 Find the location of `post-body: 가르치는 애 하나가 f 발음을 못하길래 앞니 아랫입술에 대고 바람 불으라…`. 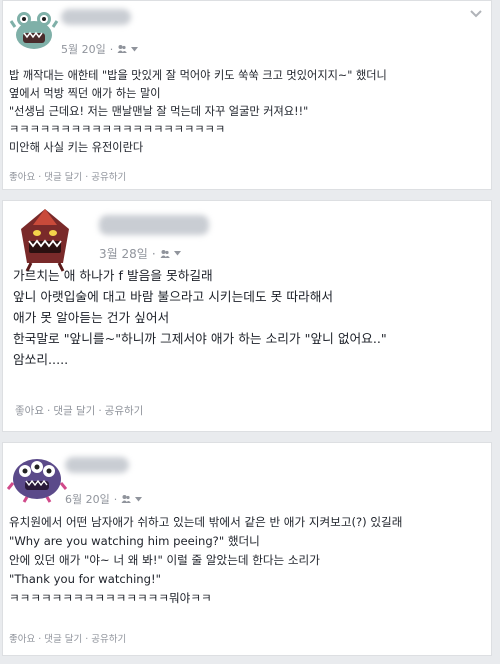

post-body: 가르치는 애 하나가 f 발음을 못하길래 앞니 아랫입술에 대고 바람 불으라… is located at coordinates (249, 317).